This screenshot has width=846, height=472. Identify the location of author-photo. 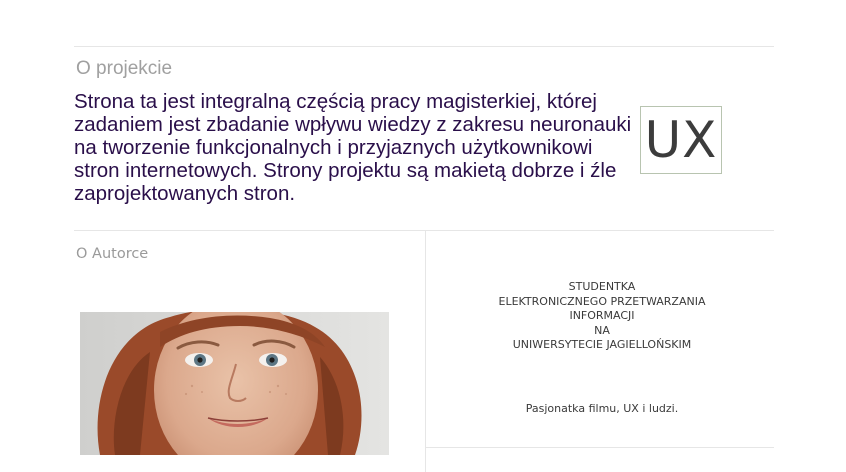
(234, 383).